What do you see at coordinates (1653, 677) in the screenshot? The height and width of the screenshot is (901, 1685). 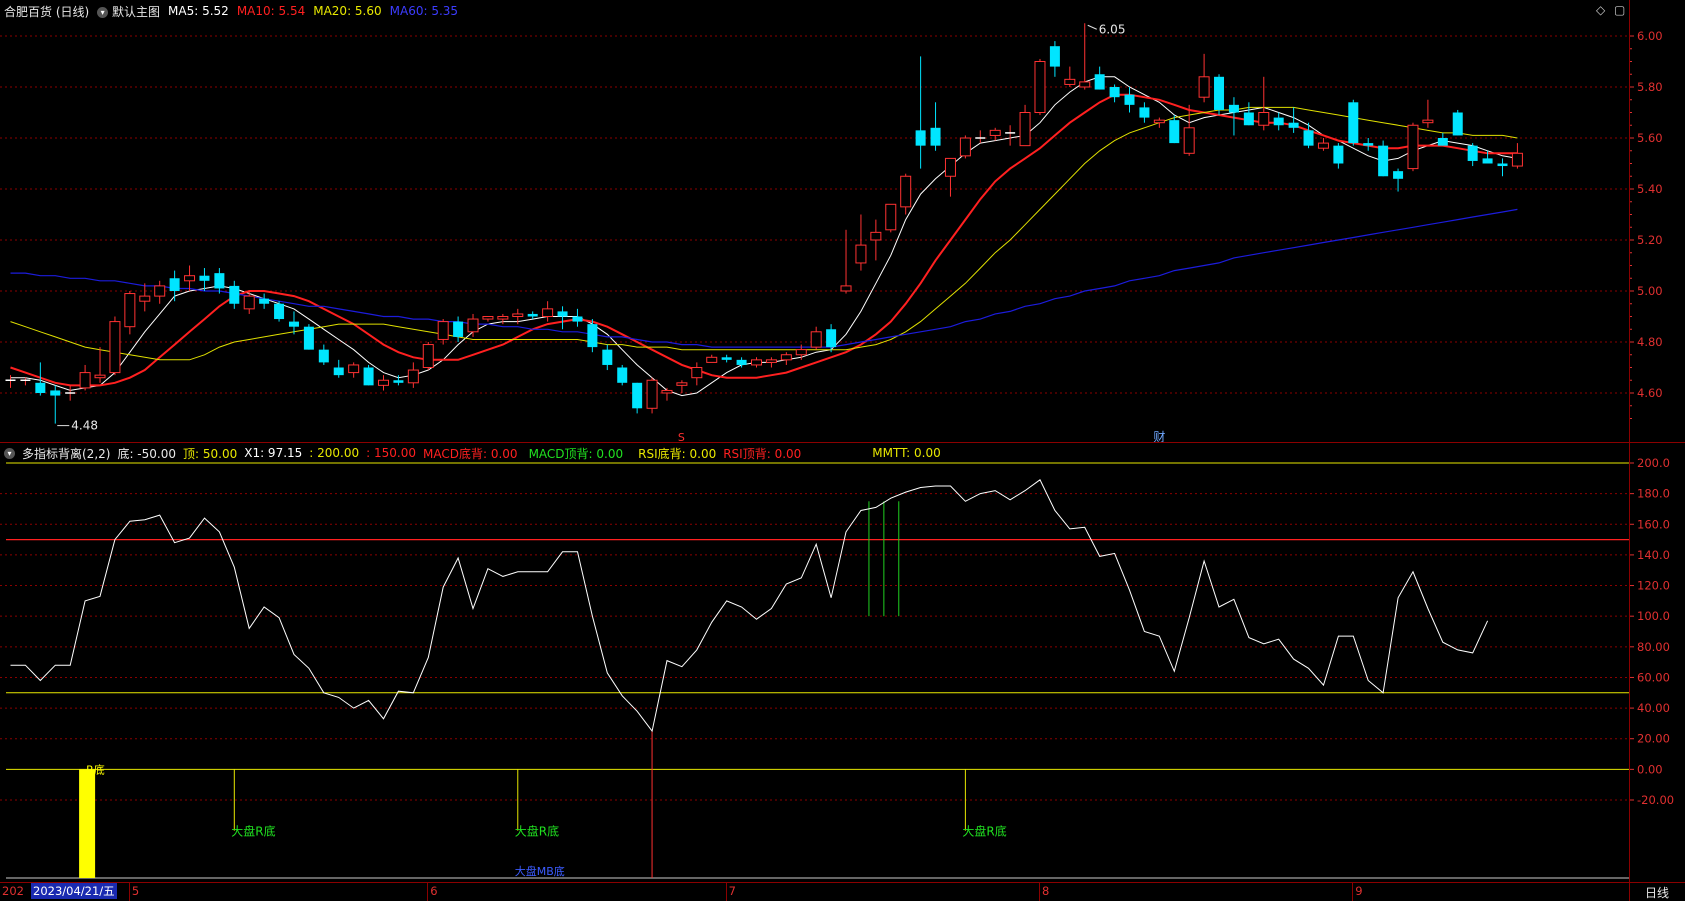 I see `indicator-axis-label: 60.00` at bounding box center [1653, 677].